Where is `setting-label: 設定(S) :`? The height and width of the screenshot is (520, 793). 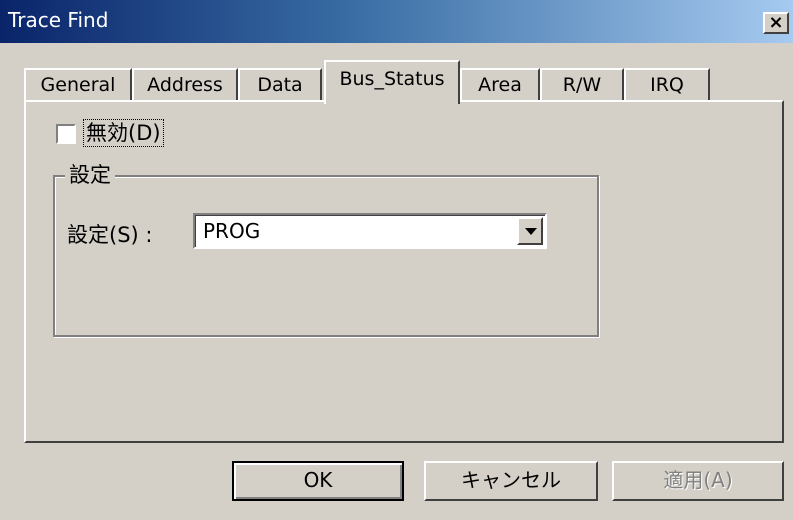
setting-label: 設定(S) : is located at coordinates (110, 235).